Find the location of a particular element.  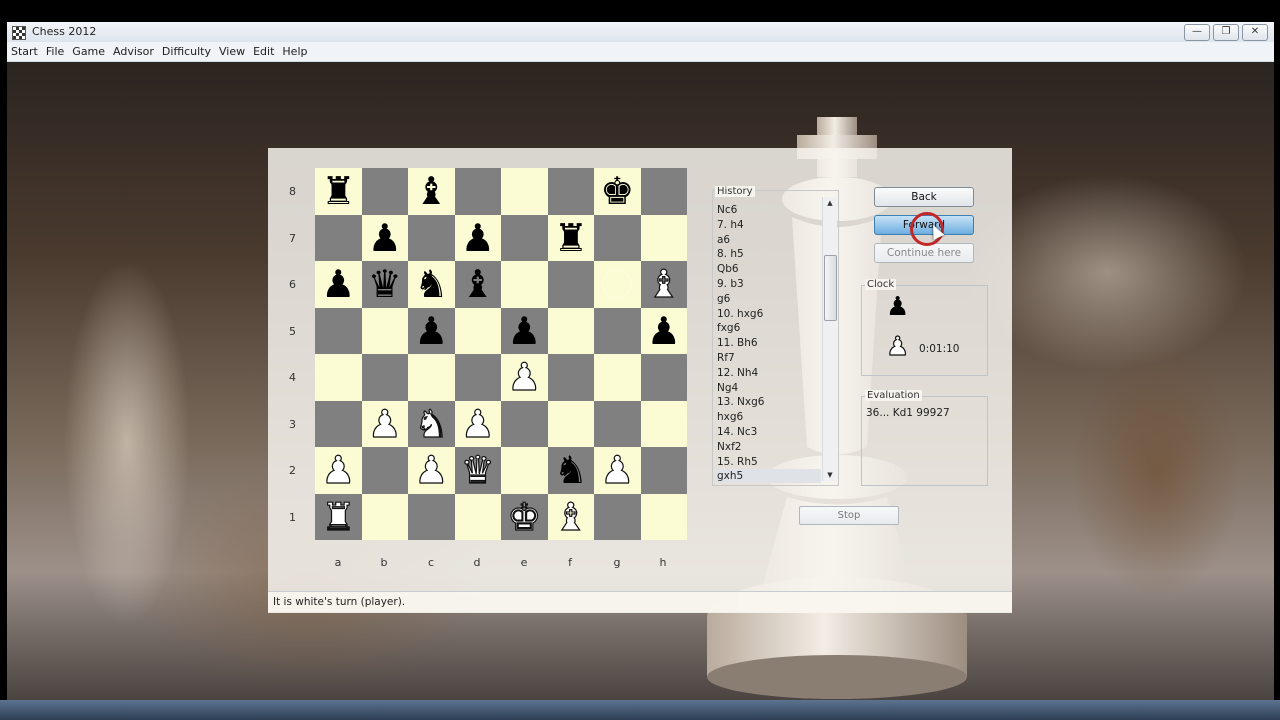

board-square-a1: ♜ is located at coordinates (338, 516).